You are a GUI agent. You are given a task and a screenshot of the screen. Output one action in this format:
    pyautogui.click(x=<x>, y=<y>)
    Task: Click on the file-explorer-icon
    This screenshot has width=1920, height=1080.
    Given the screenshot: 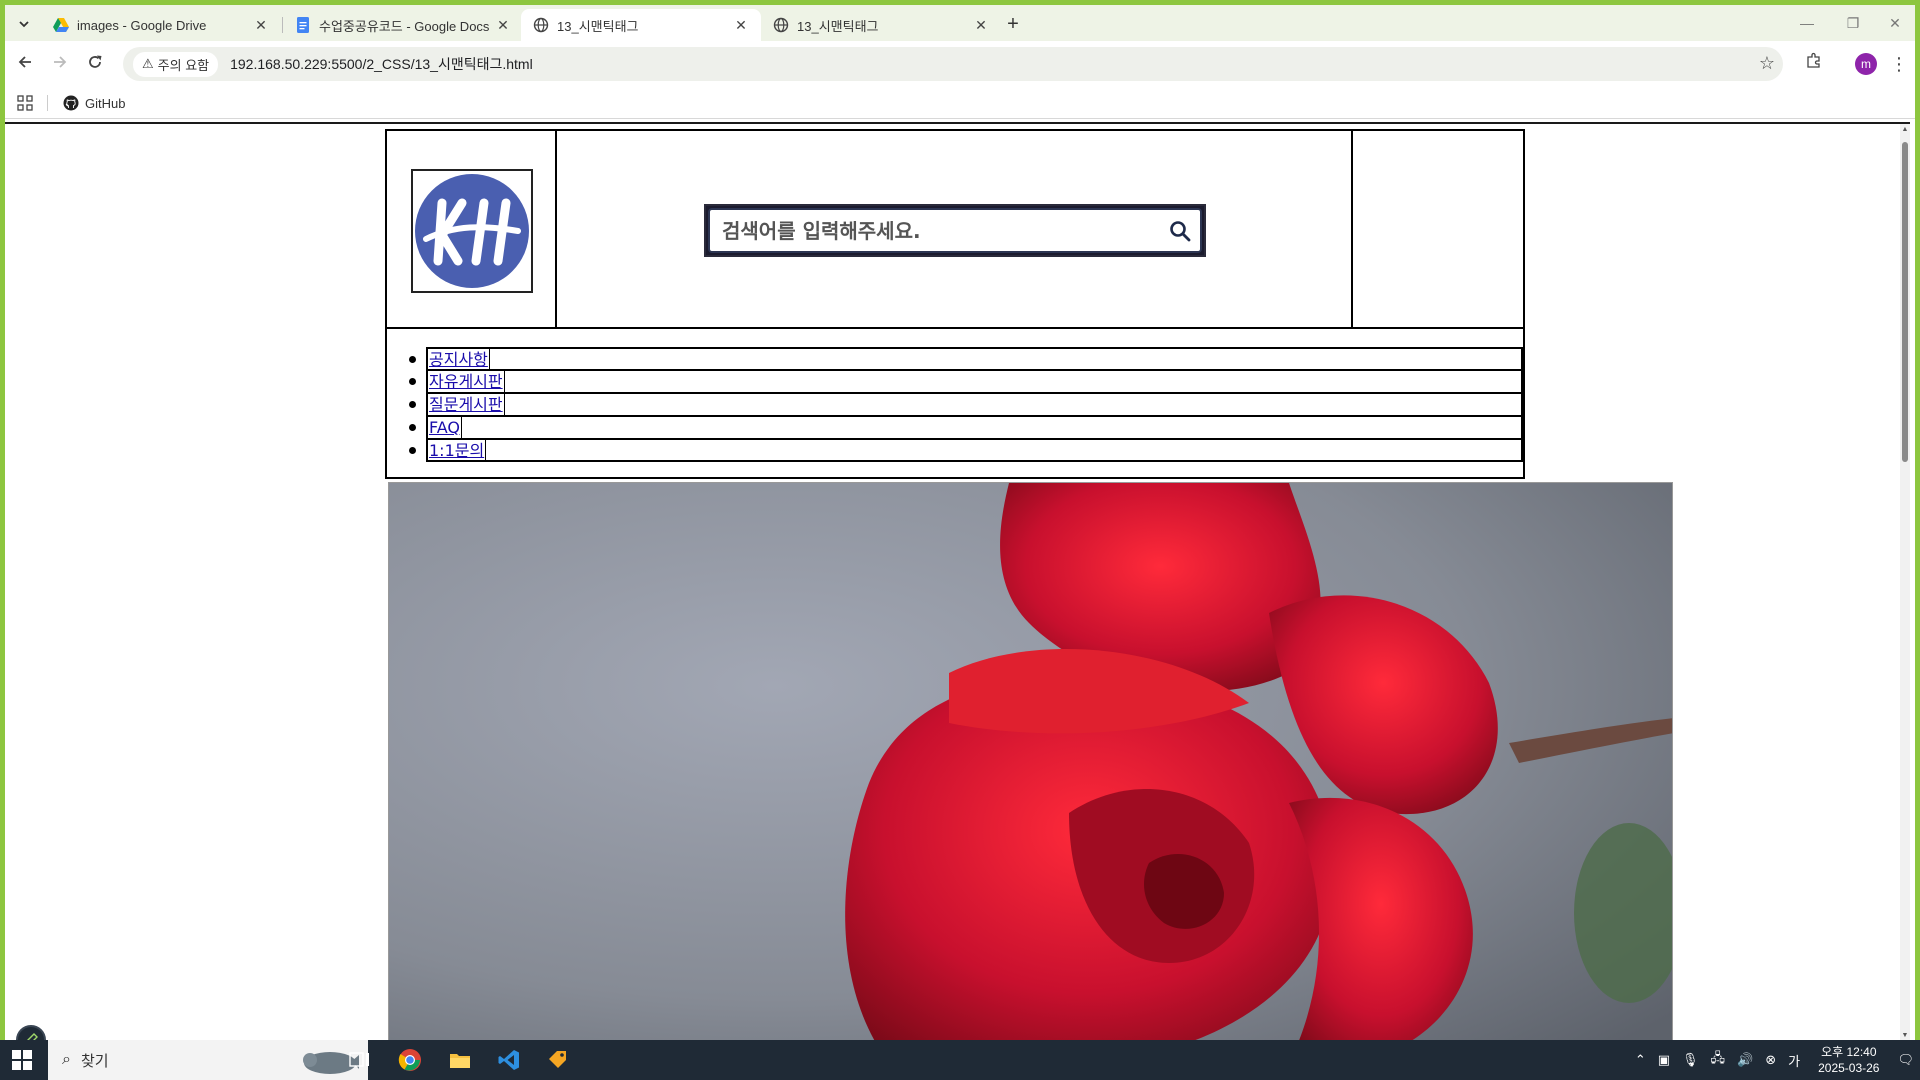 What is the action you would take?
    pyautogui.click(x=460, y=1060)
    